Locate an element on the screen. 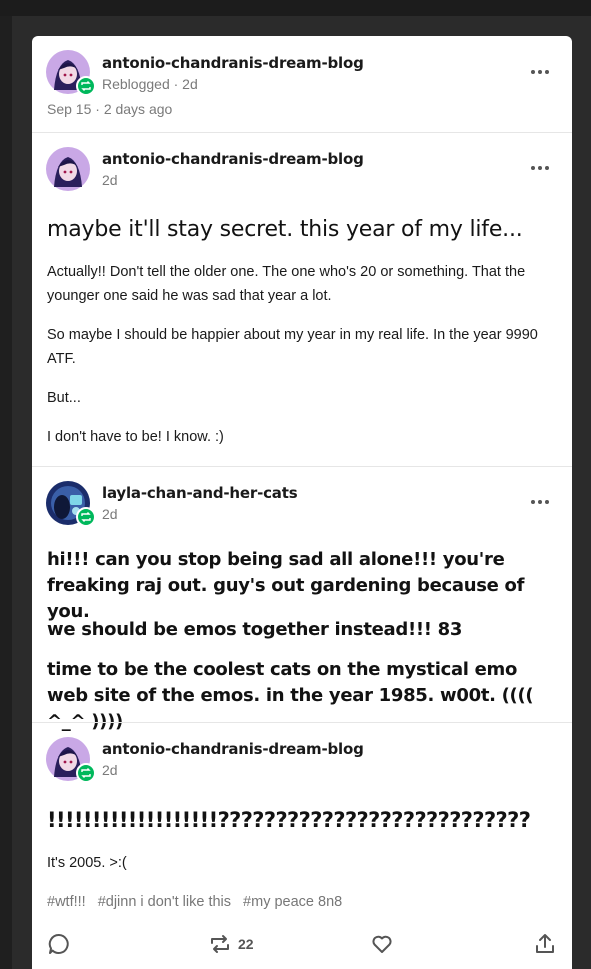 This screenshot has height=969, width=591. blog-name-link: layla-chan-and-her-cats is located at coordinates (200, 493).